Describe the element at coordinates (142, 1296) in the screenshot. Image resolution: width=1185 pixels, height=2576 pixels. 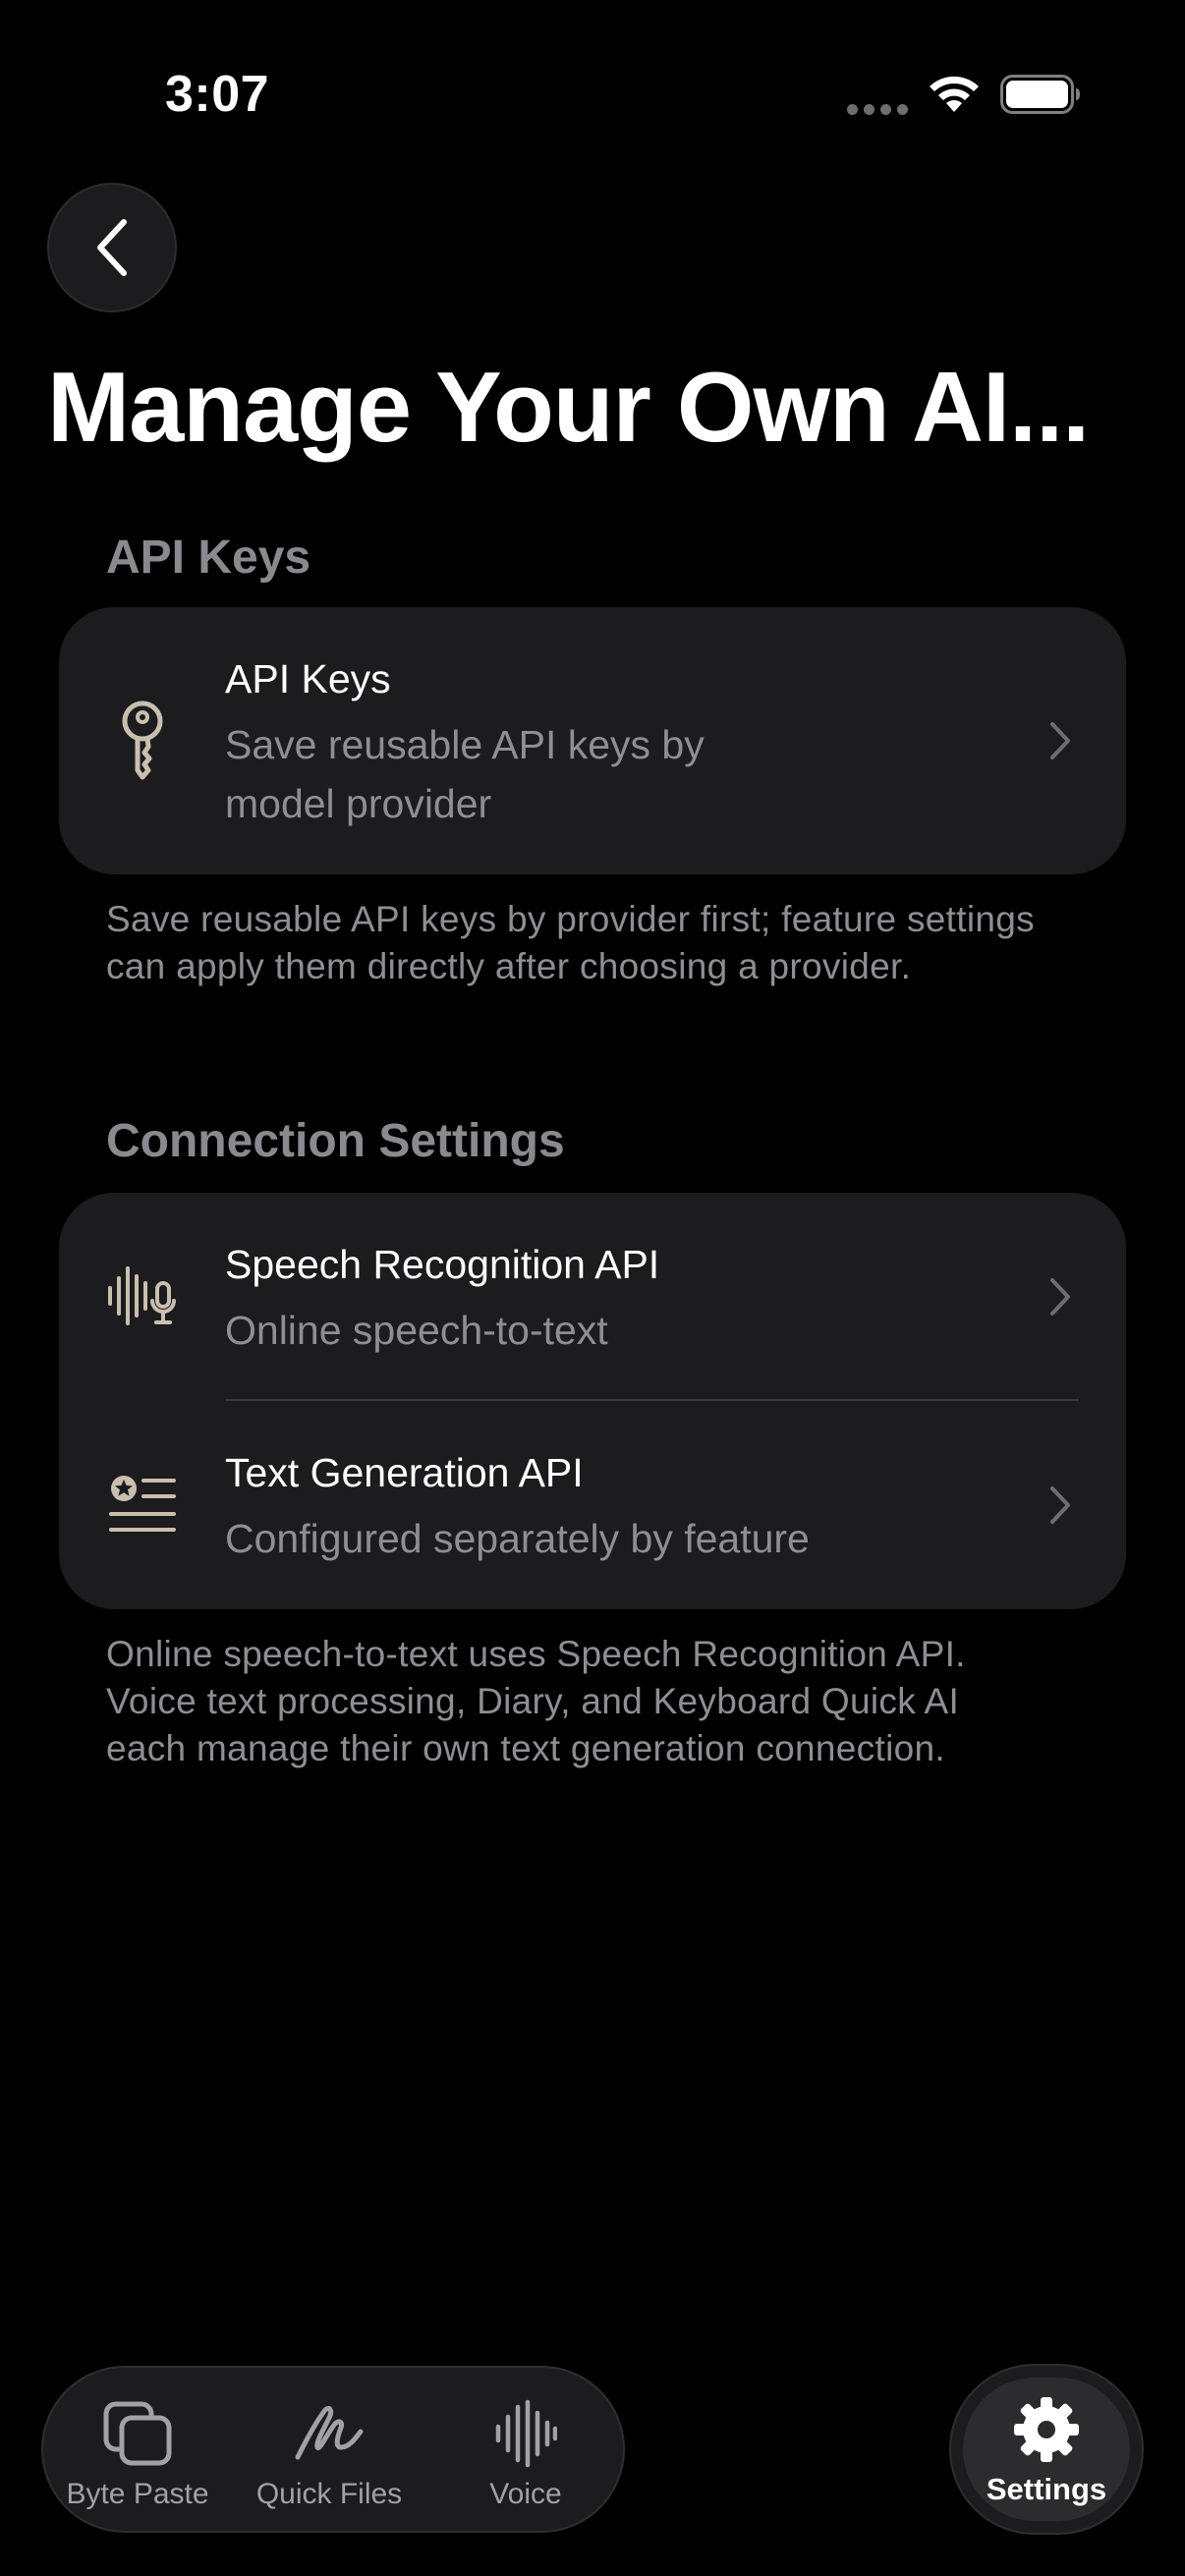
I see `waveform-mic-icon` at that location.